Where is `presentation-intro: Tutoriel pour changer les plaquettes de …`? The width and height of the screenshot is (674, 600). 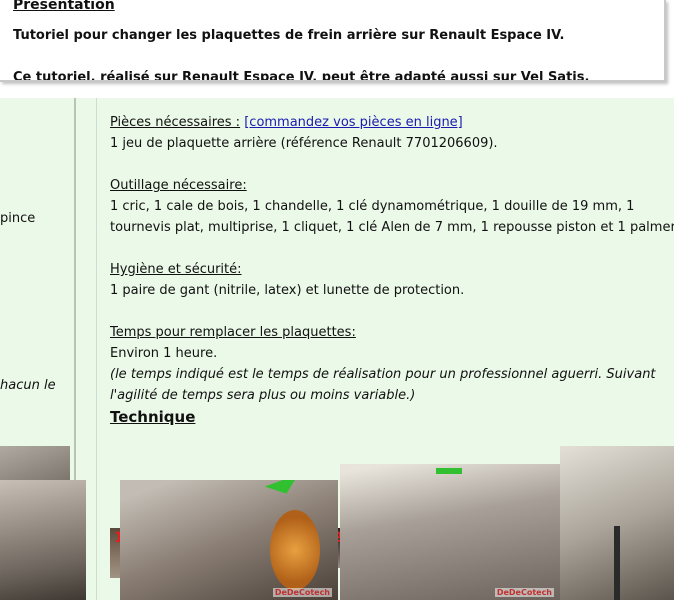
presentation-intro: Tutoriel pour changer les plaquettes de … is located at coordinates (289, 35).